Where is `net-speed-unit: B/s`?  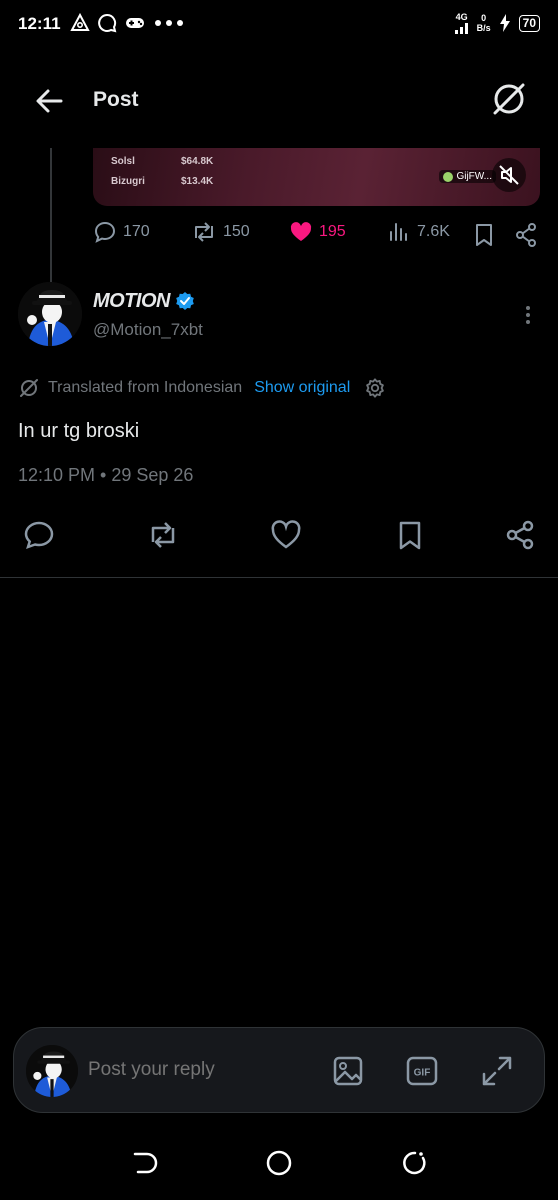
net-speed-unit: B/s is located at coordinates (483, 28).